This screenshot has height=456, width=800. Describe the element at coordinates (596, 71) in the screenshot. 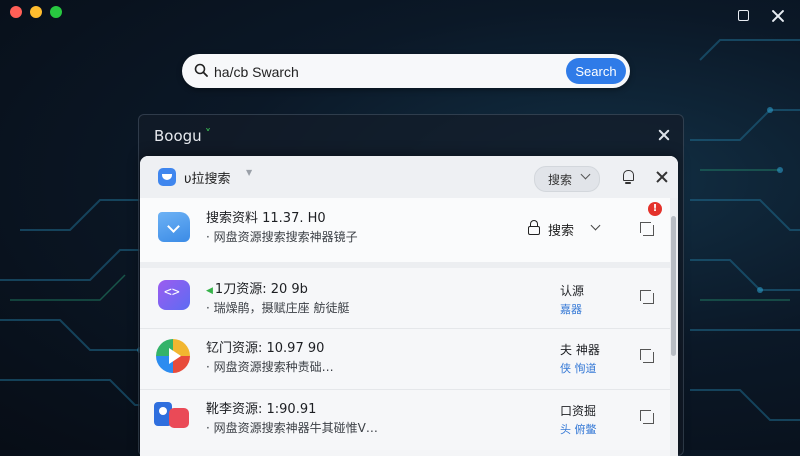

I see `search-button: Search` at that location.